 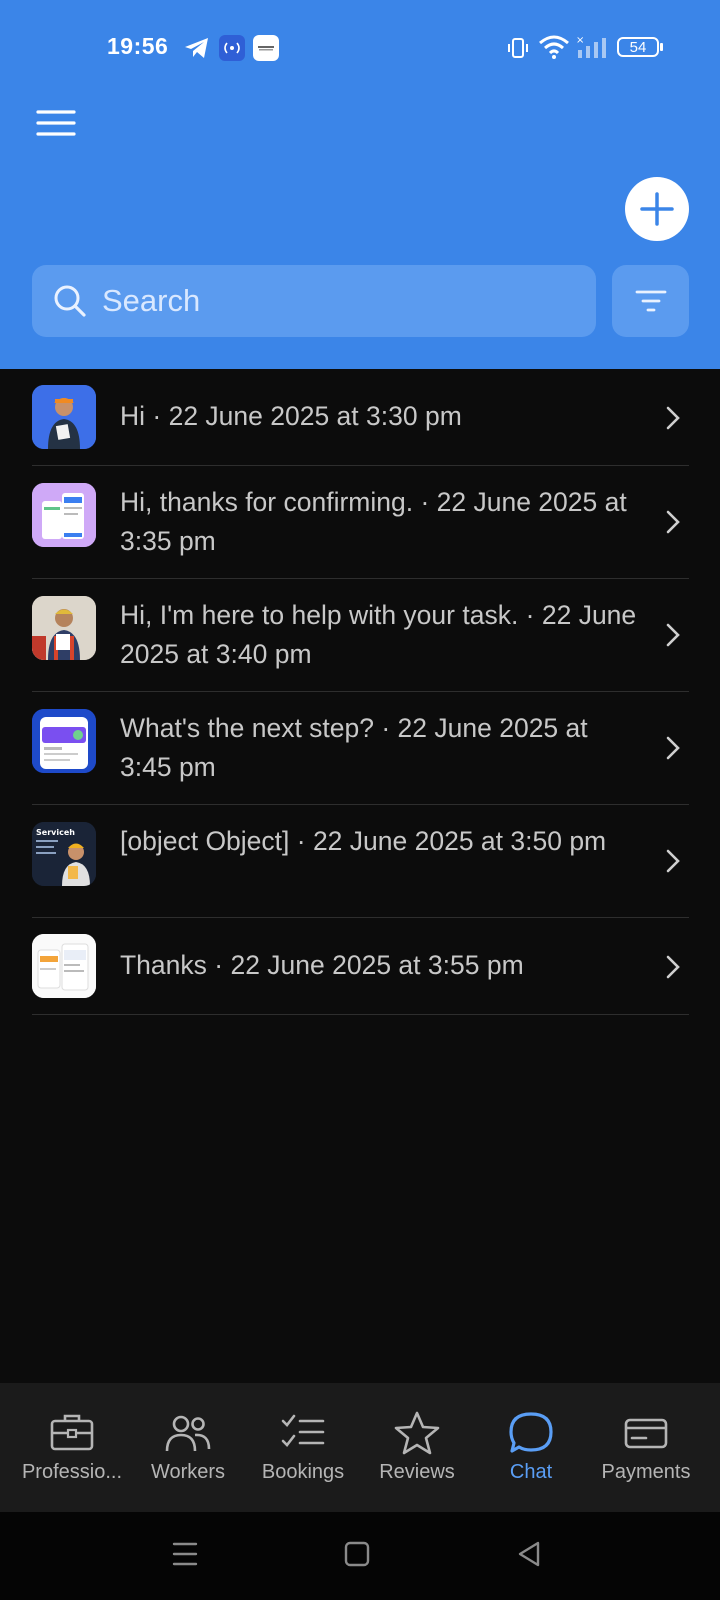 I want to click on search-box, so click(x=314, y=301).